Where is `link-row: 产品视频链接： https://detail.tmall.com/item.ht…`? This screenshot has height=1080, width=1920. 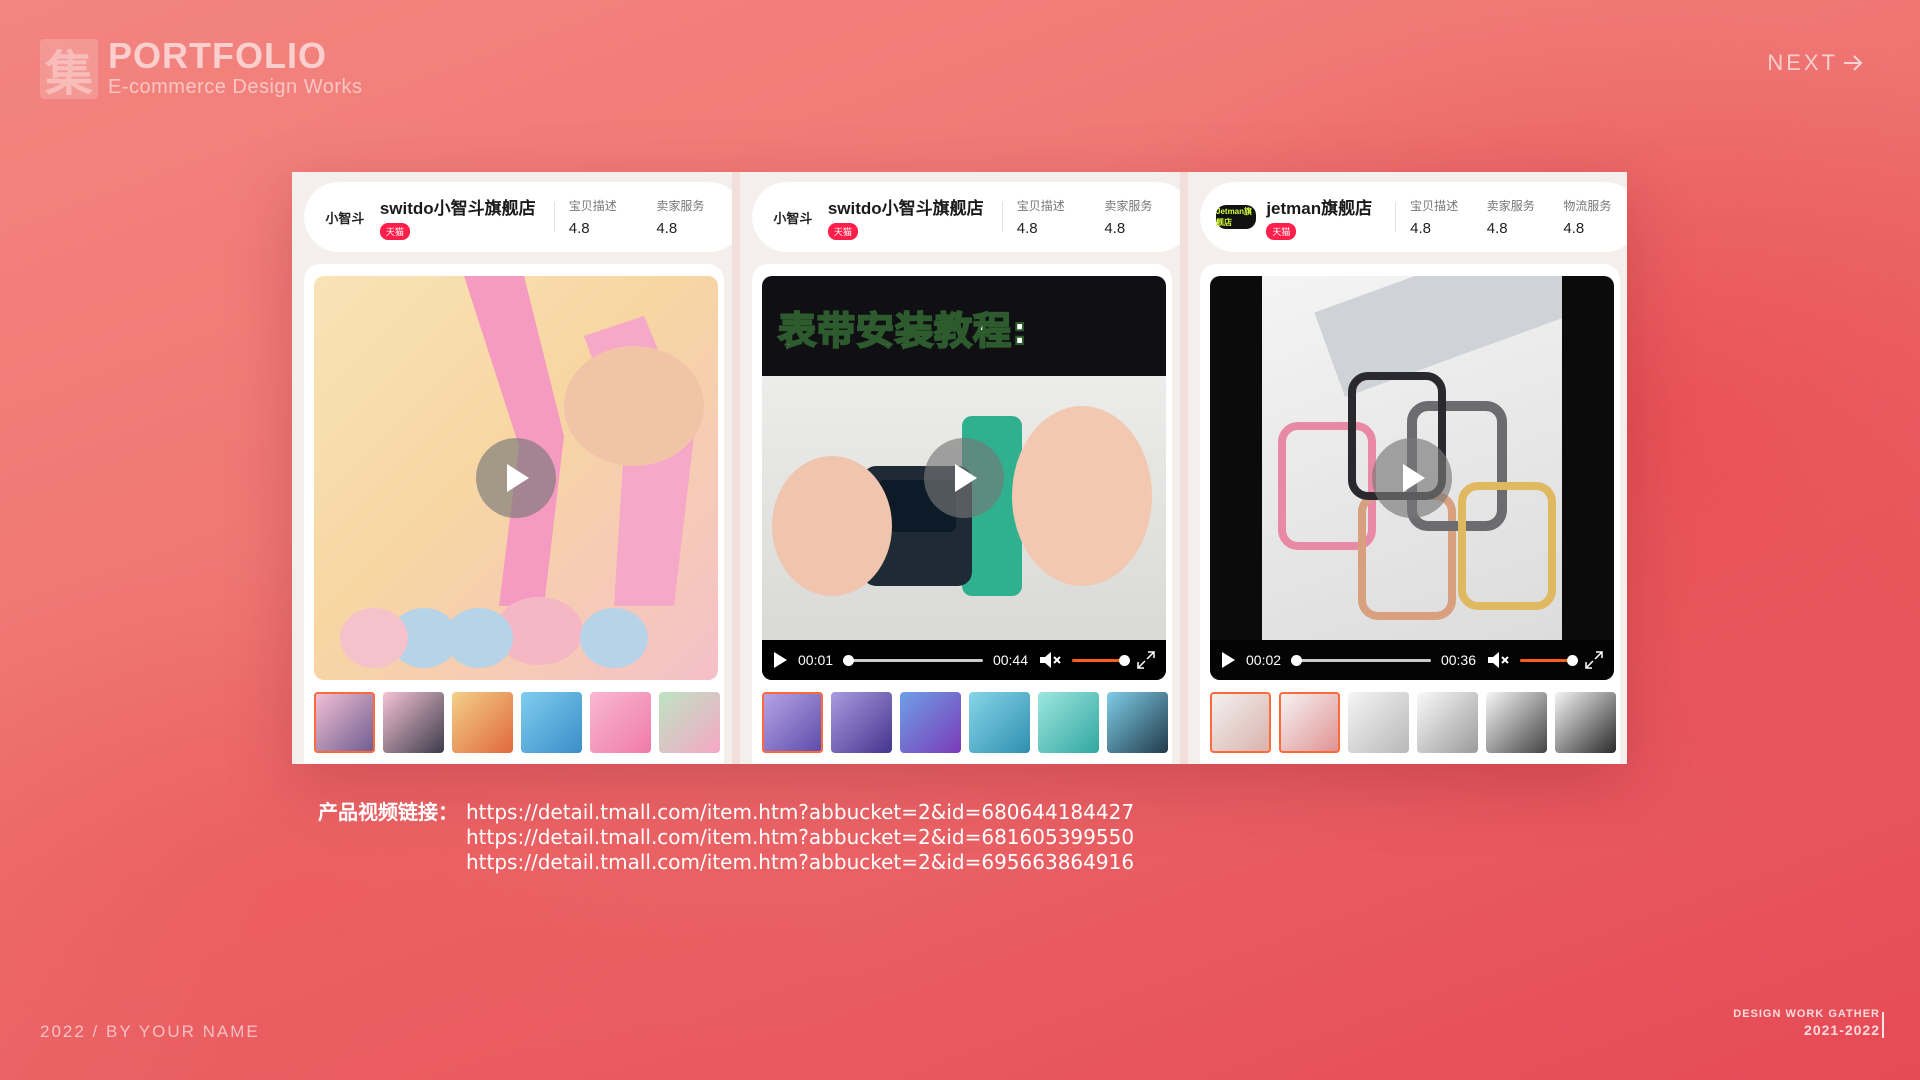 link-row: 产品视频链接： https://detail.tmall.com/item.ht… is located at coordinates (726, 812).